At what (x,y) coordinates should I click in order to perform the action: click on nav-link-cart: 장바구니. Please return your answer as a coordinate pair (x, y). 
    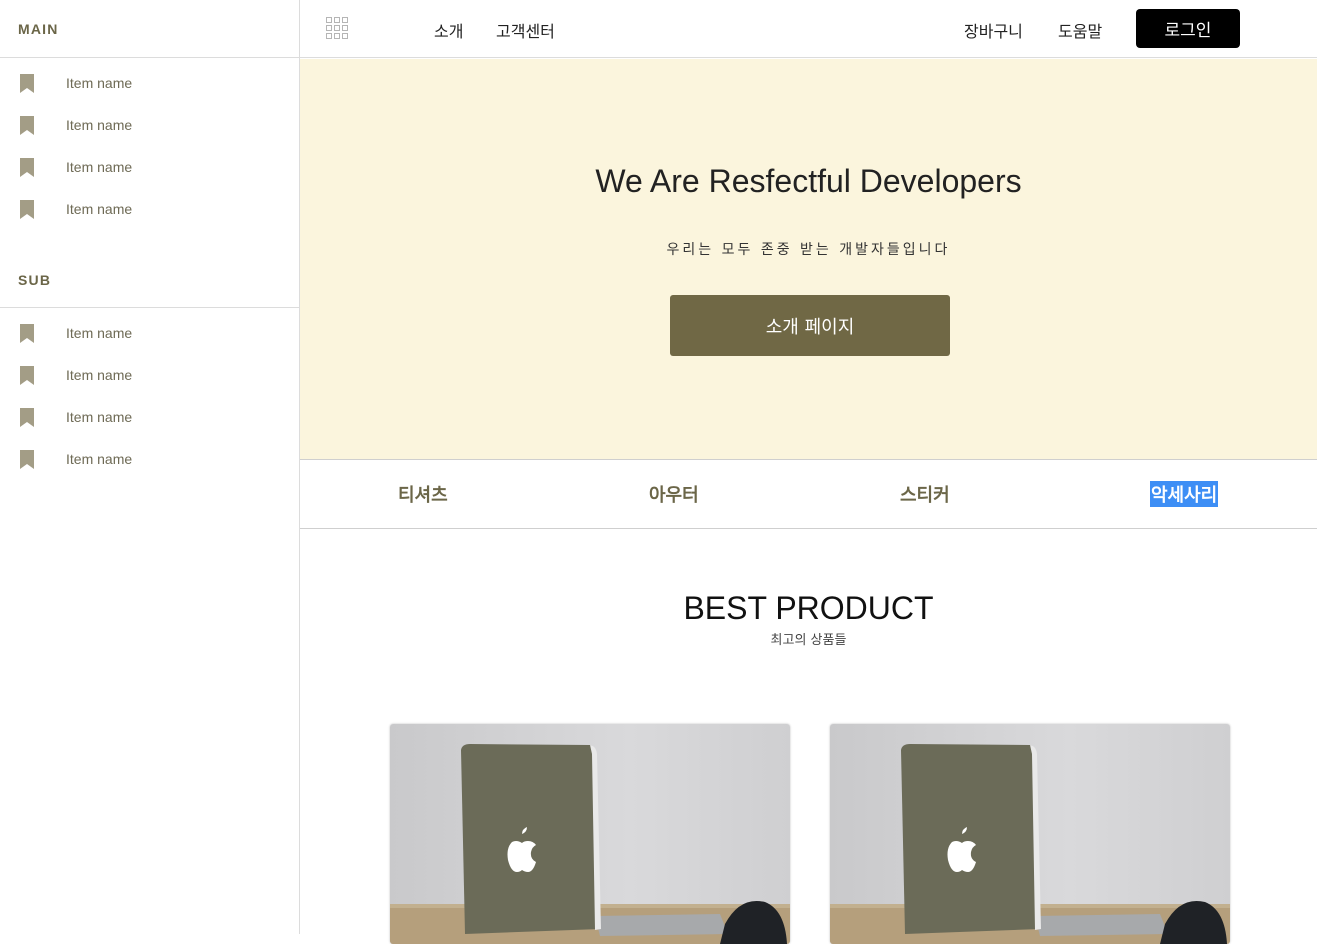
    Looking at the image, I should click on (993, 30).